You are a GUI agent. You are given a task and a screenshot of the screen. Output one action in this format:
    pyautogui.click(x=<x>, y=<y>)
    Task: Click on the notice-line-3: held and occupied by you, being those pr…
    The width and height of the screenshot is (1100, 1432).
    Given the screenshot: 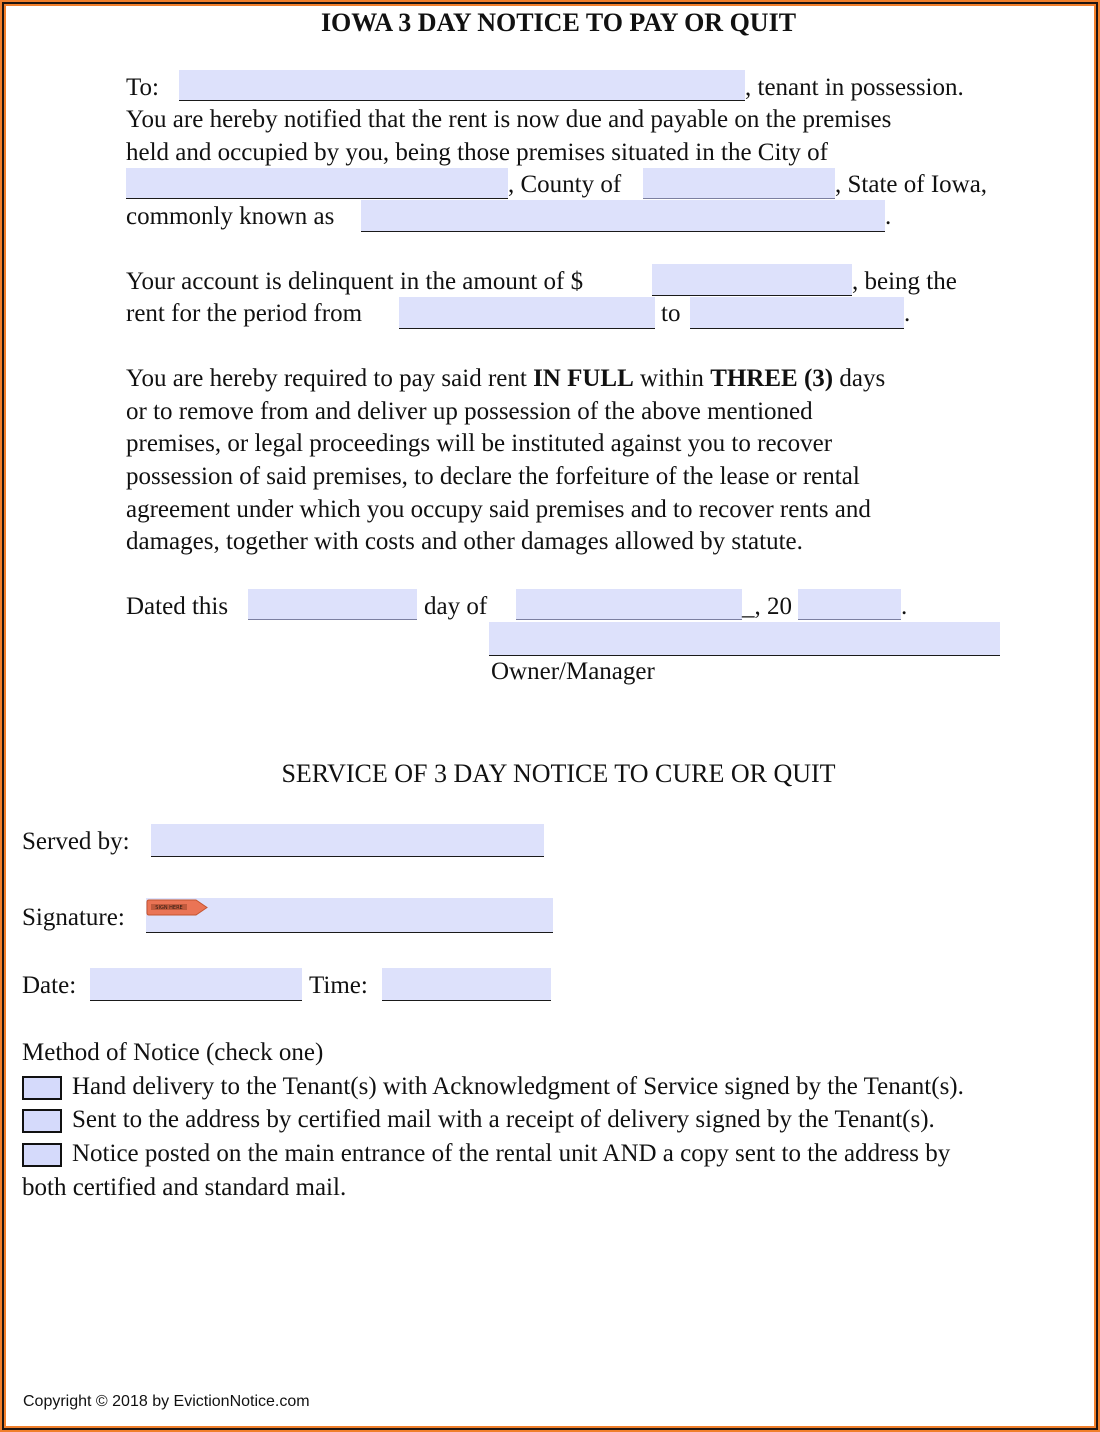 What is the action you would take?
    pyautogui.click(x=477, y=152)
    